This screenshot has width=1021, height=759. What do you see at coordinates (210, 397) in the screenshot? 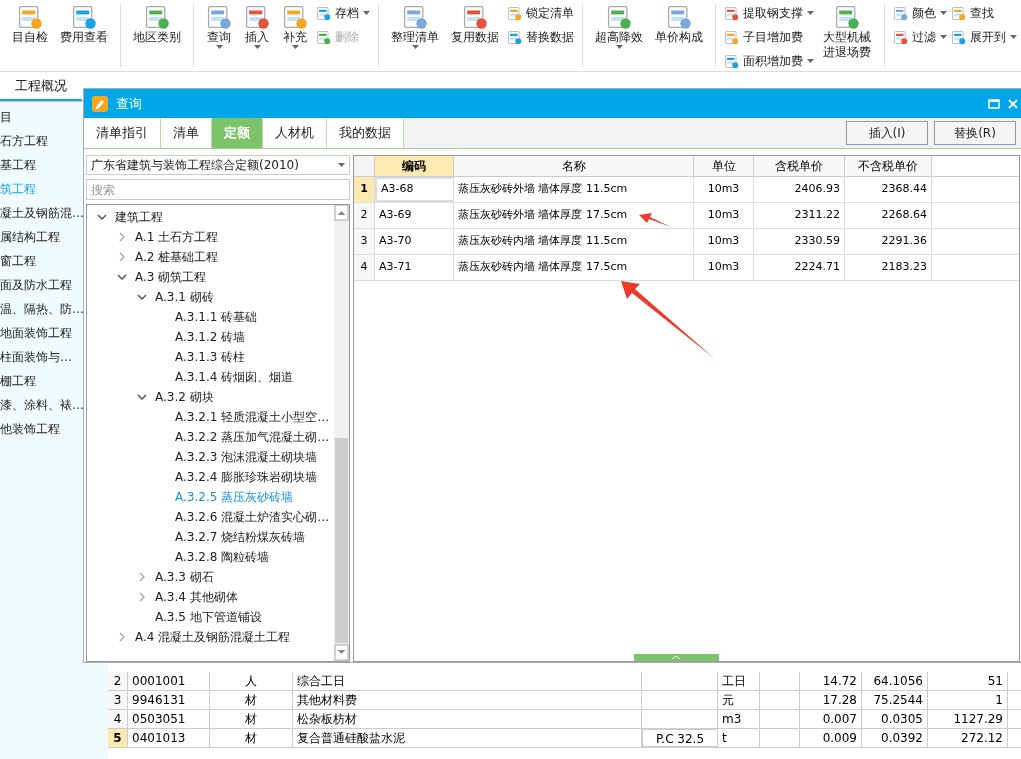
I see `tree-item: A.3.2 砌块` at bounding box center [210, 397].